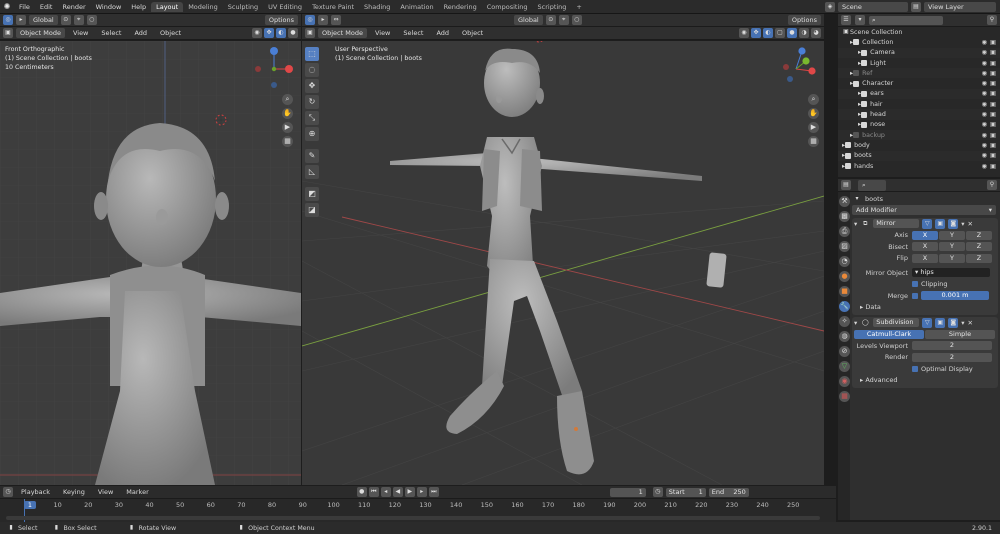 This screenshot has height=534, width=1000. Describe the element at coordinates (40, 33) in the screenshot. I see `left-mode-selector: Object Mode` at that location.